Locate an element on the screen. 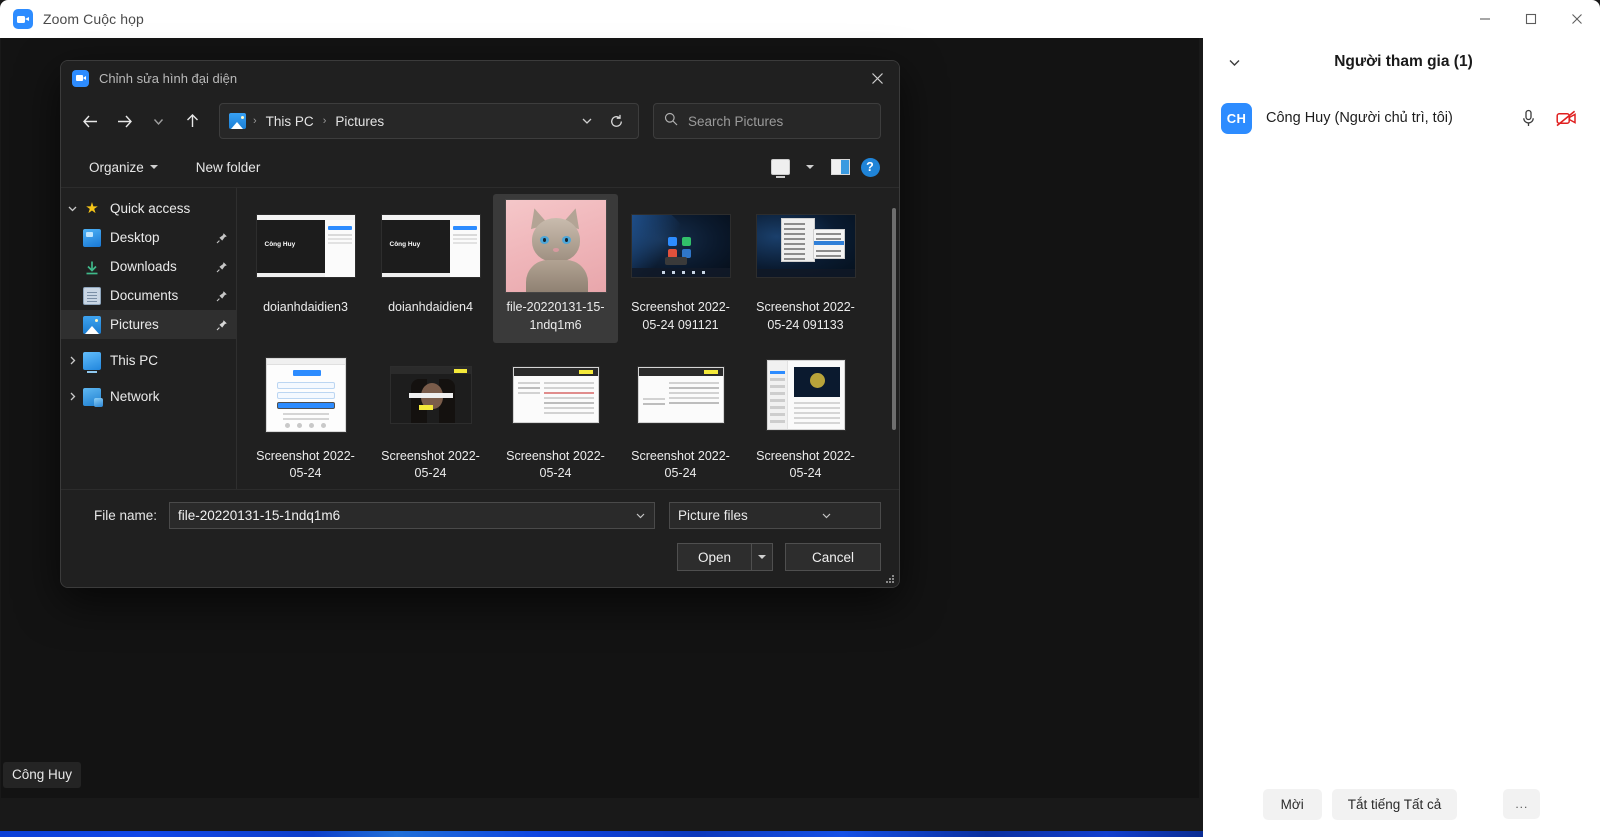 This screenshot has height=837, width=1600. sidebar-item-pictures: Pictures is located at coordinates (148, 324).